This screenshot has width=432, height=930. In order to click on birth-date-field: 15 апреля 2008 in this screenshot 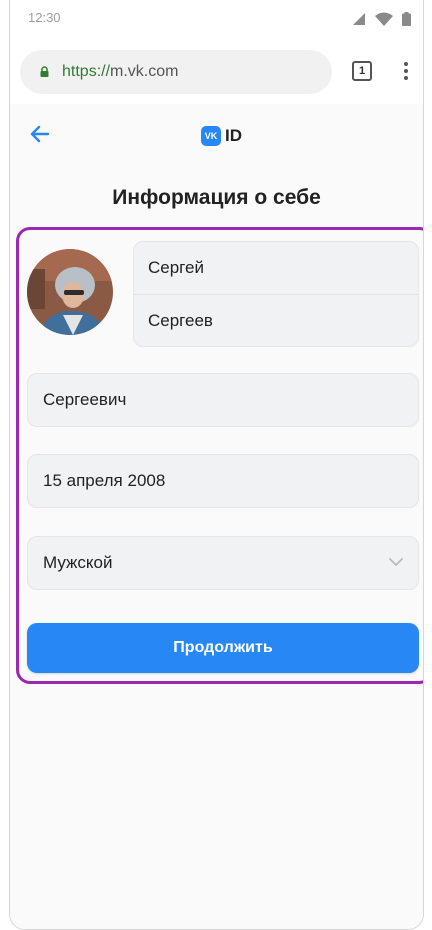, I will do `click(223, 481)`.